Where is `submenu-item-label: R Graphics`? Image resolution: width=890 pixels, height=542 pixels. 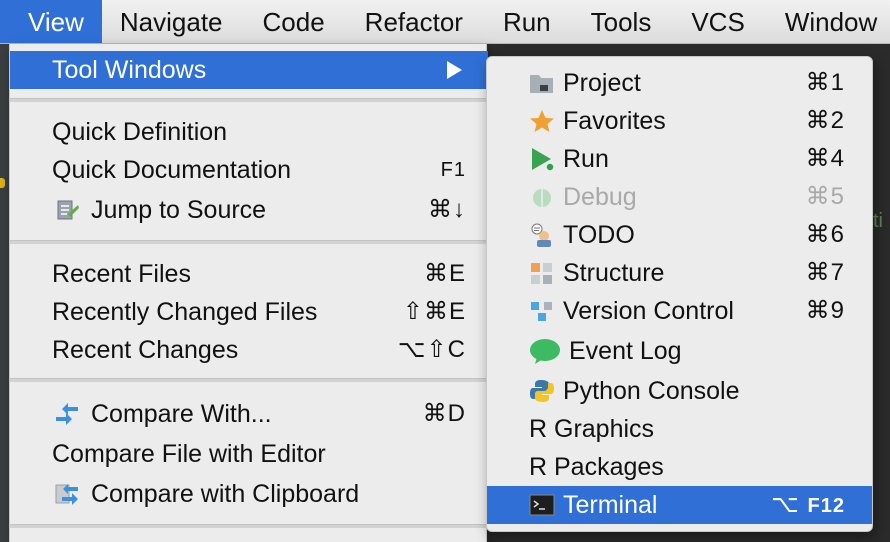 submenu-item-label: R Graphics is located at coordinates (592, 429).